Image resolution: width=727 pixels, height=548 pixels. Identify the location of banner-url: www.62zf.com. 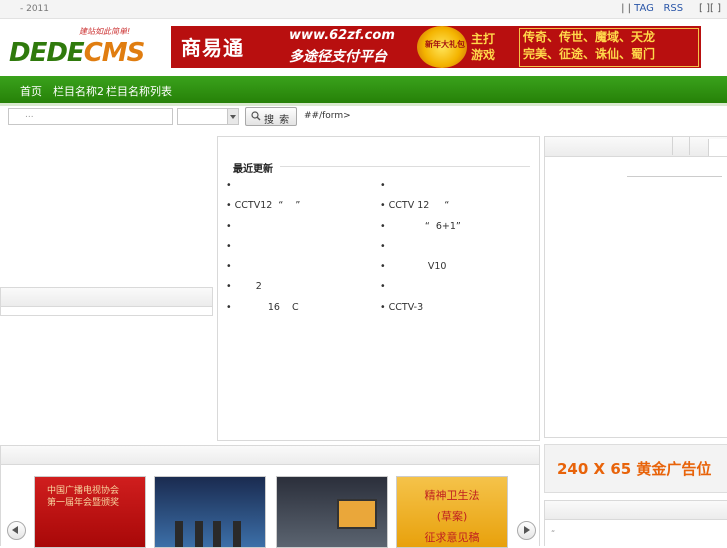
(342, 35).